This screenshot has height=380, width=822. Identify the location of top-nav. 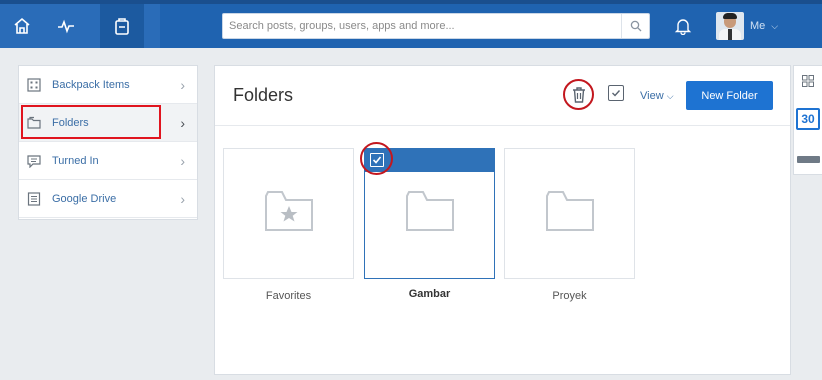
(80, 26).